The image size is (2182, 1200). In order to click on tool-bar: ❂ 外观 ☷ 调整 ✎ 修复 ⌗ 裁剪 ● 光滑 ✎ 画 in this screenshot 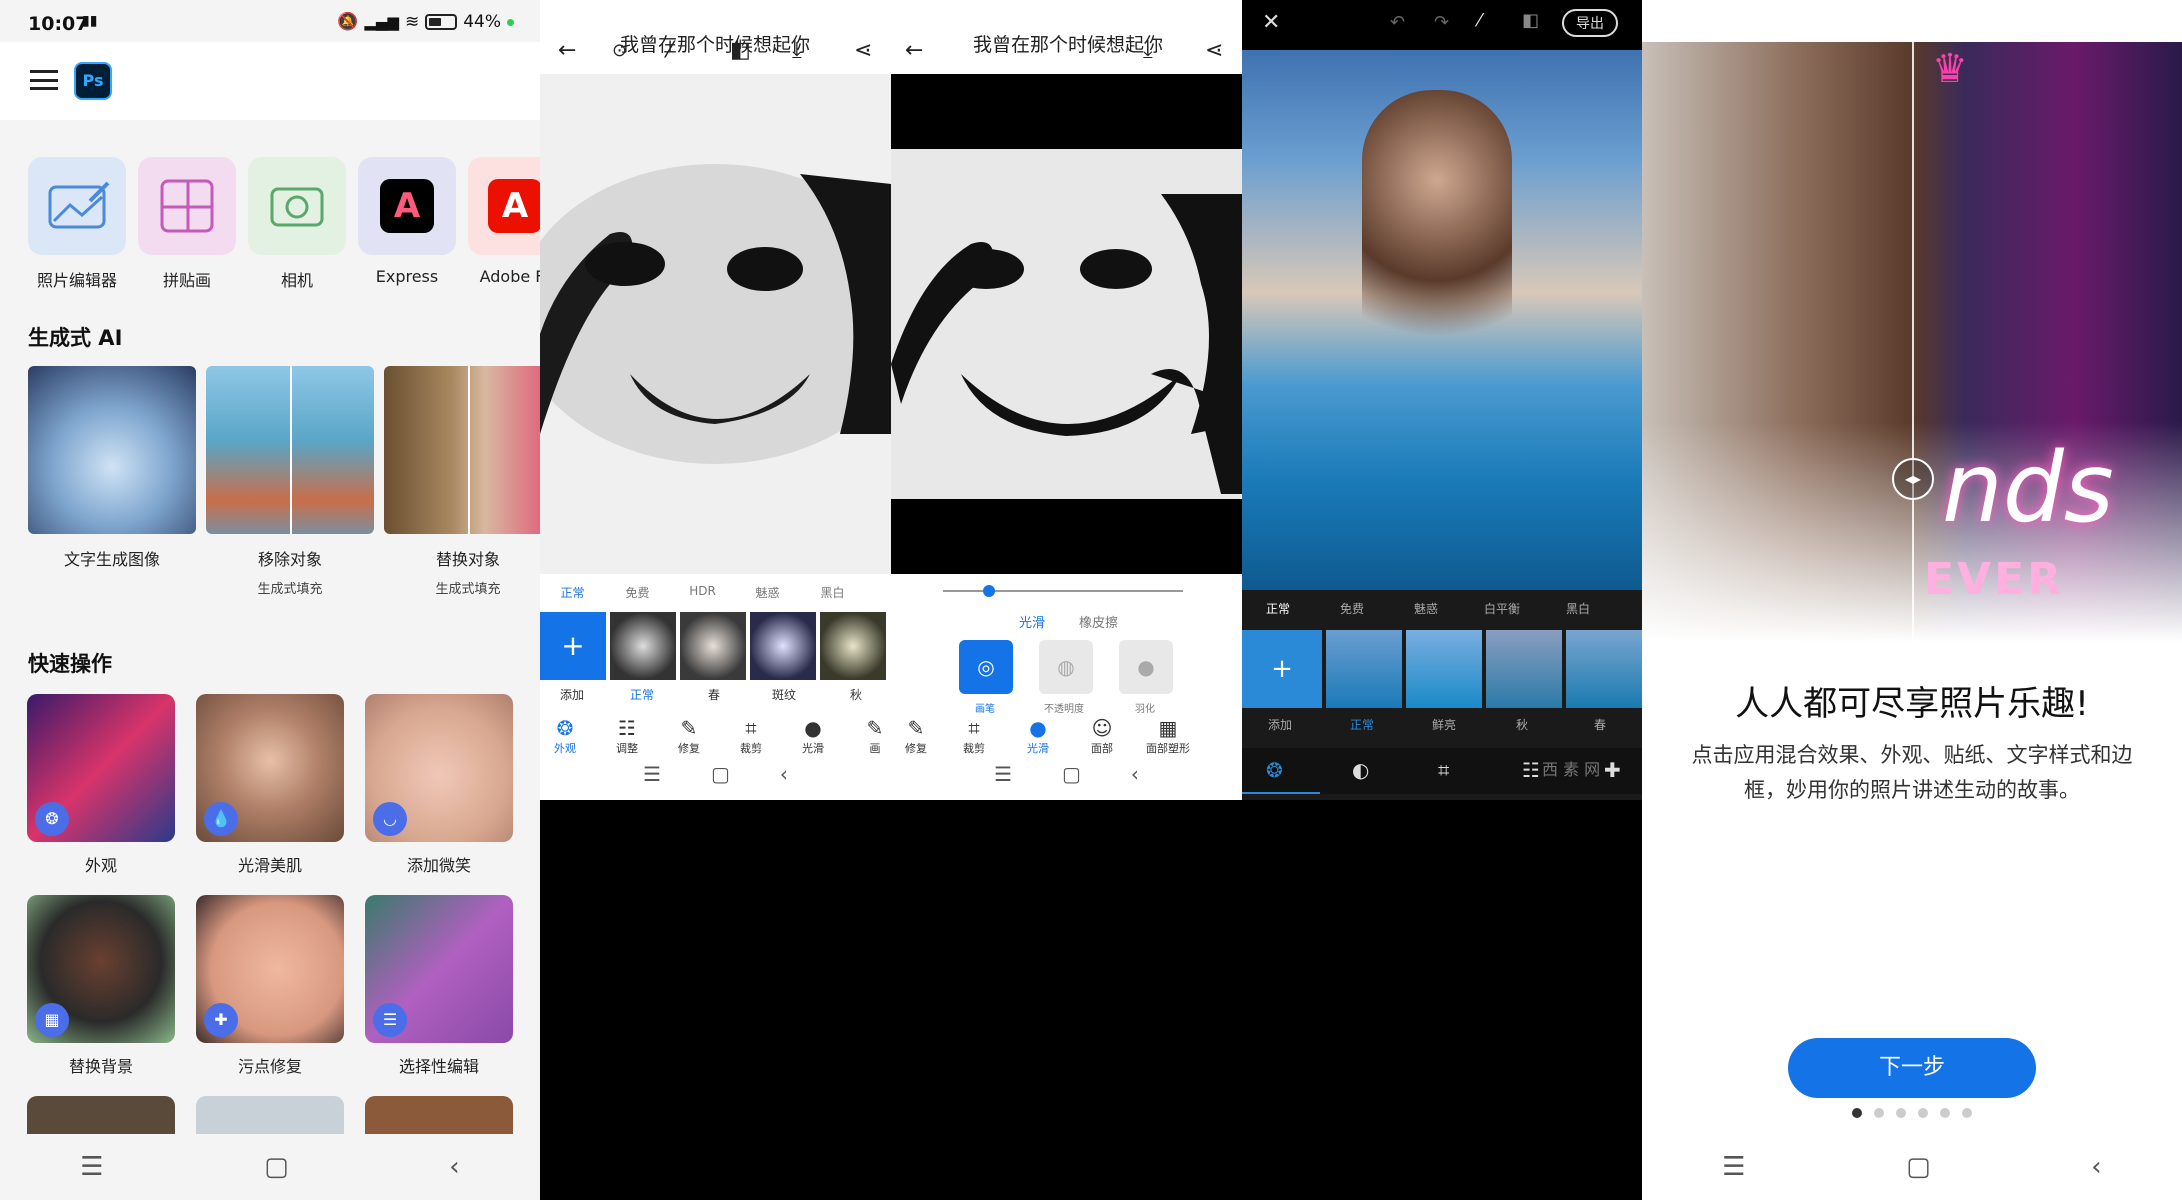, I will do `click(715, 741)`.